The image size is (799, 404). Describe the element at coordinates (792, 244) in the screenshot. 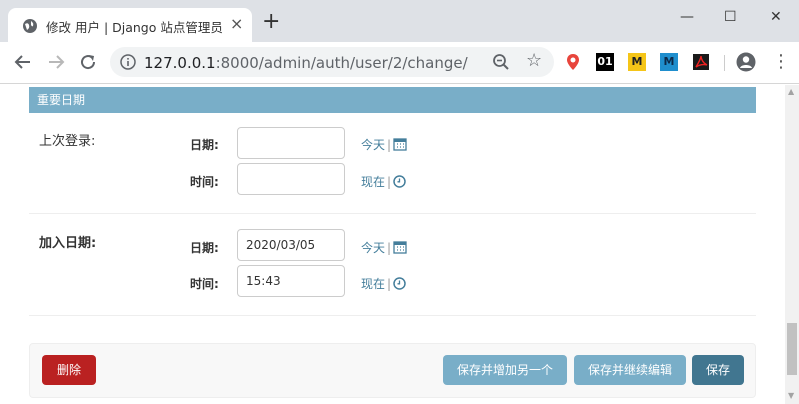

I see `page-scrollbar: ▲ ▼` at that location.